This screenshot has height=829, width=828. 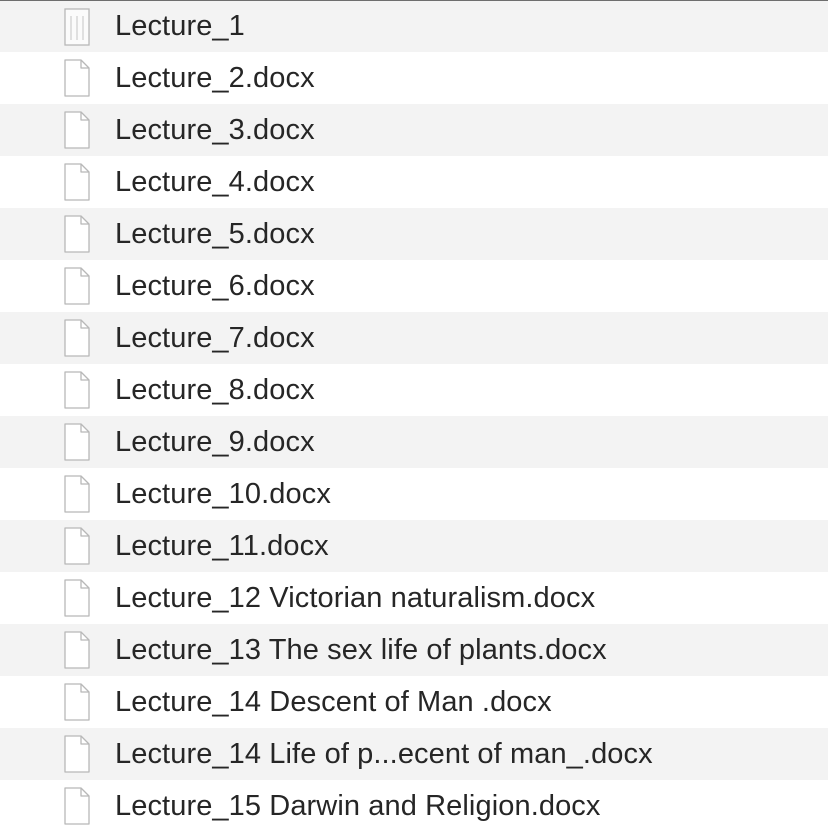 I want to click on text-document-icon, so click(x=77, y=26).